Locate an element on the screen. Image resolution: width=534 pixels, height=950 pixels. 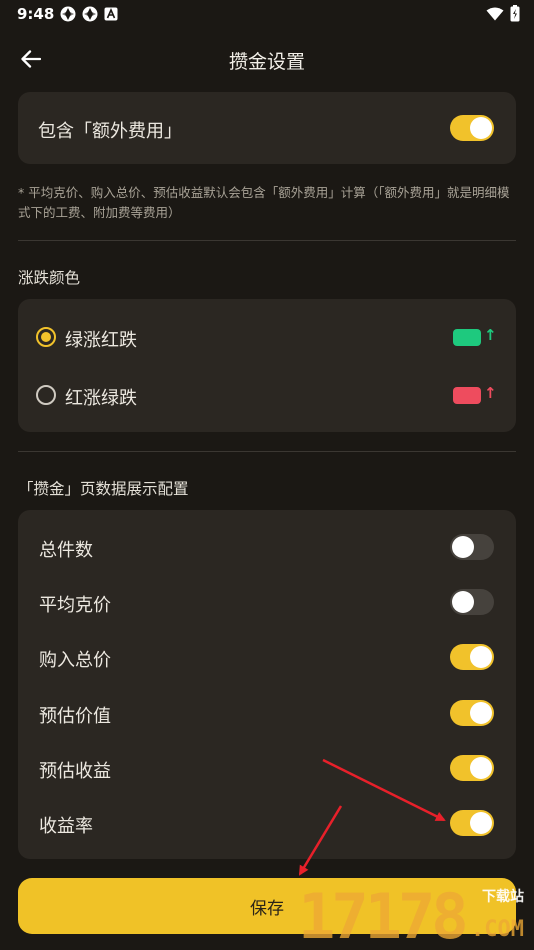
display-item-label: 总件数 is located at coordinates (66, 550).